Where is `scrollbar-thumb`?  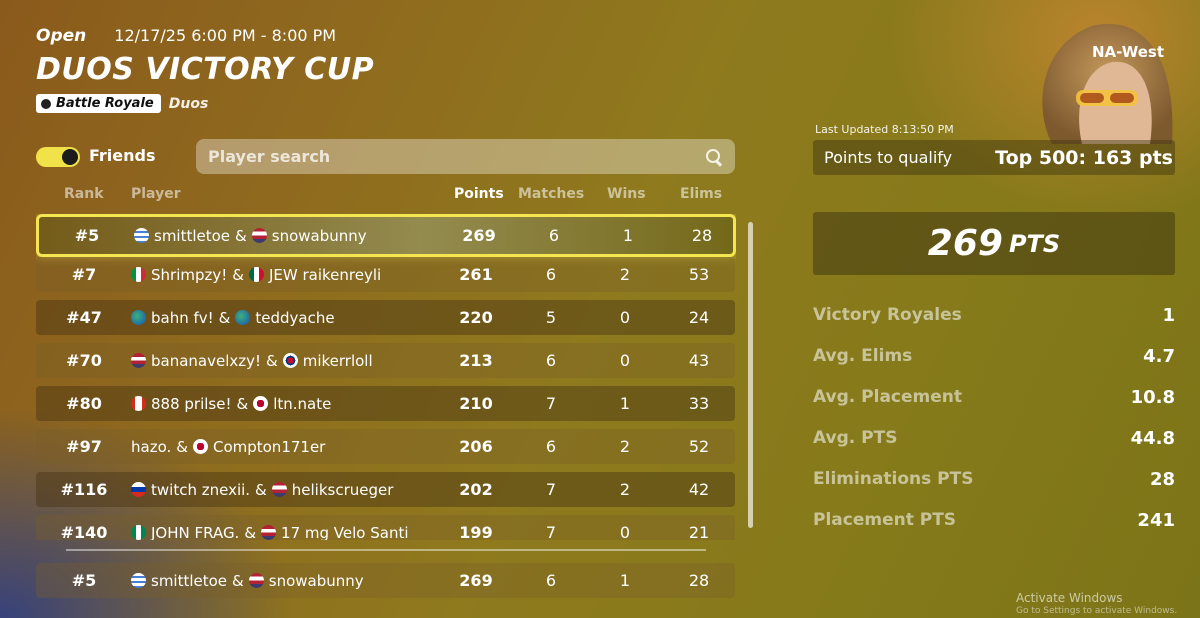
scrollbar-thumb is located at coordinates (750, 375).